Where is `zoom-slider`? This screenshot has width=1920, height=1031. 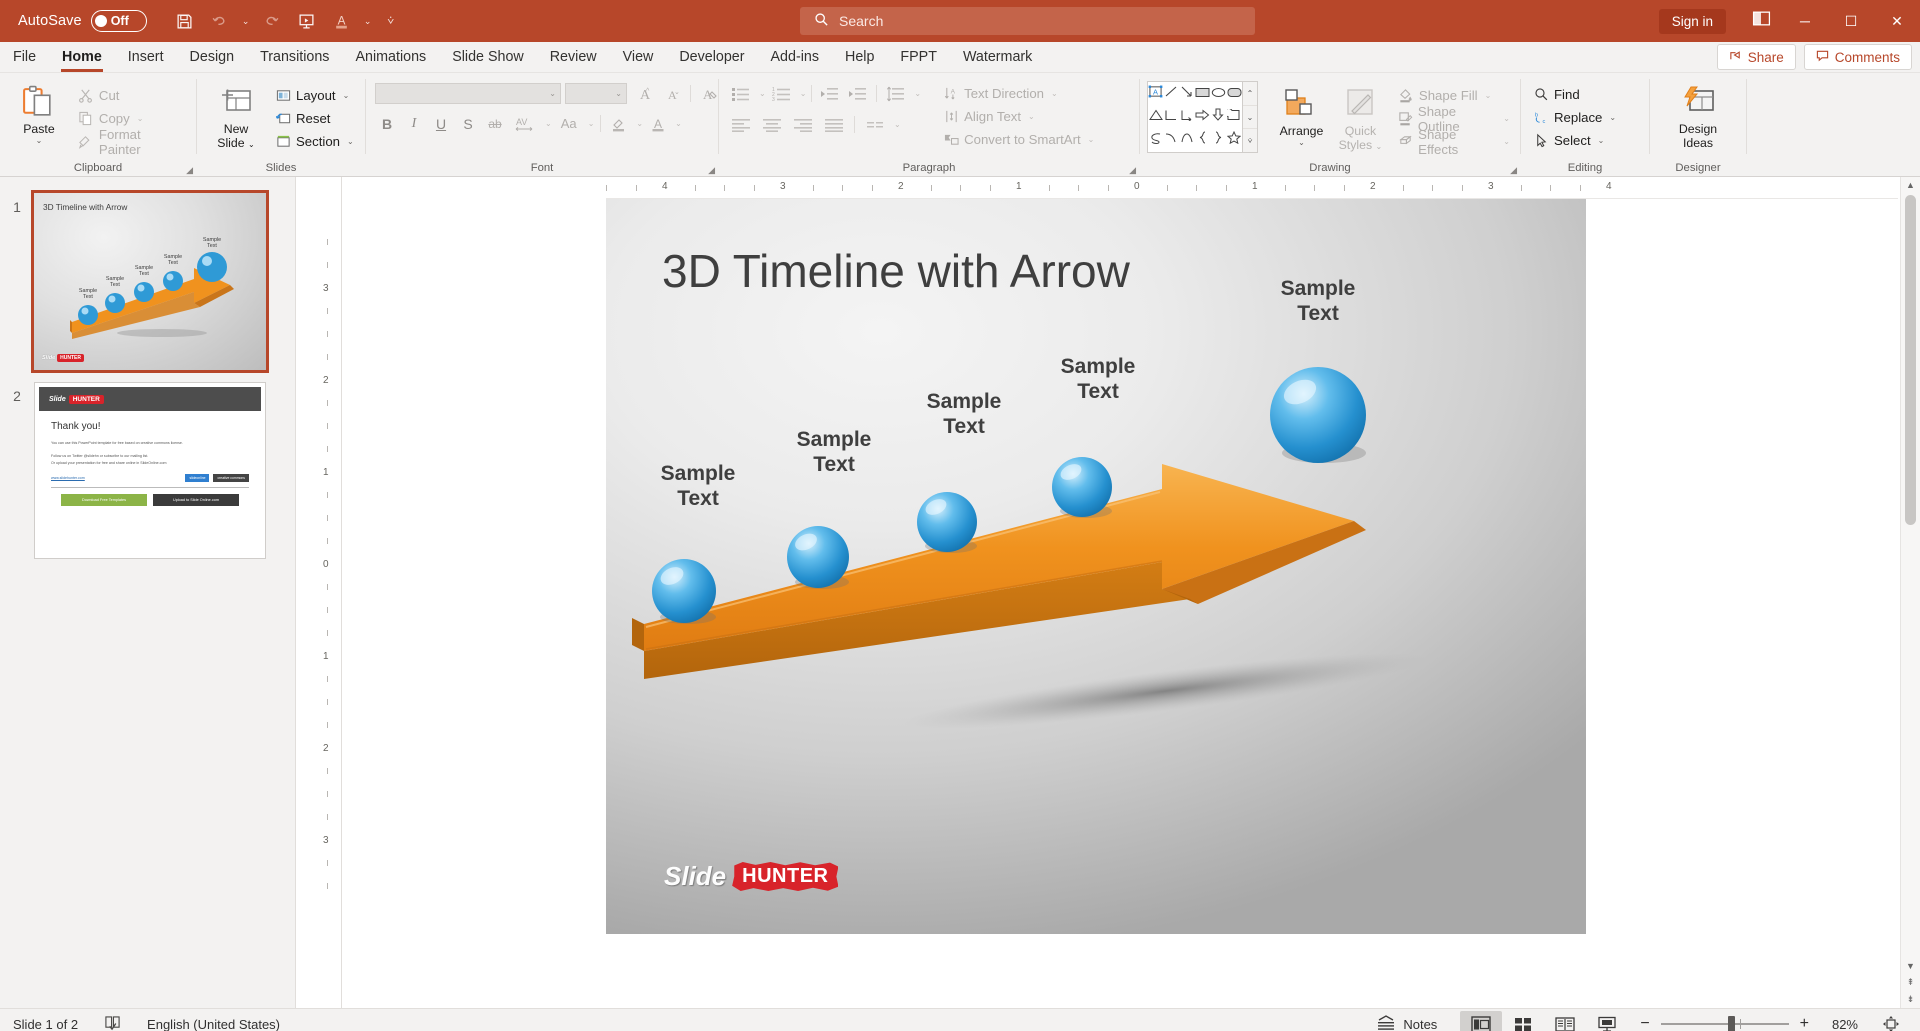 zoom-slider is located at coordinates (1724, 1023).